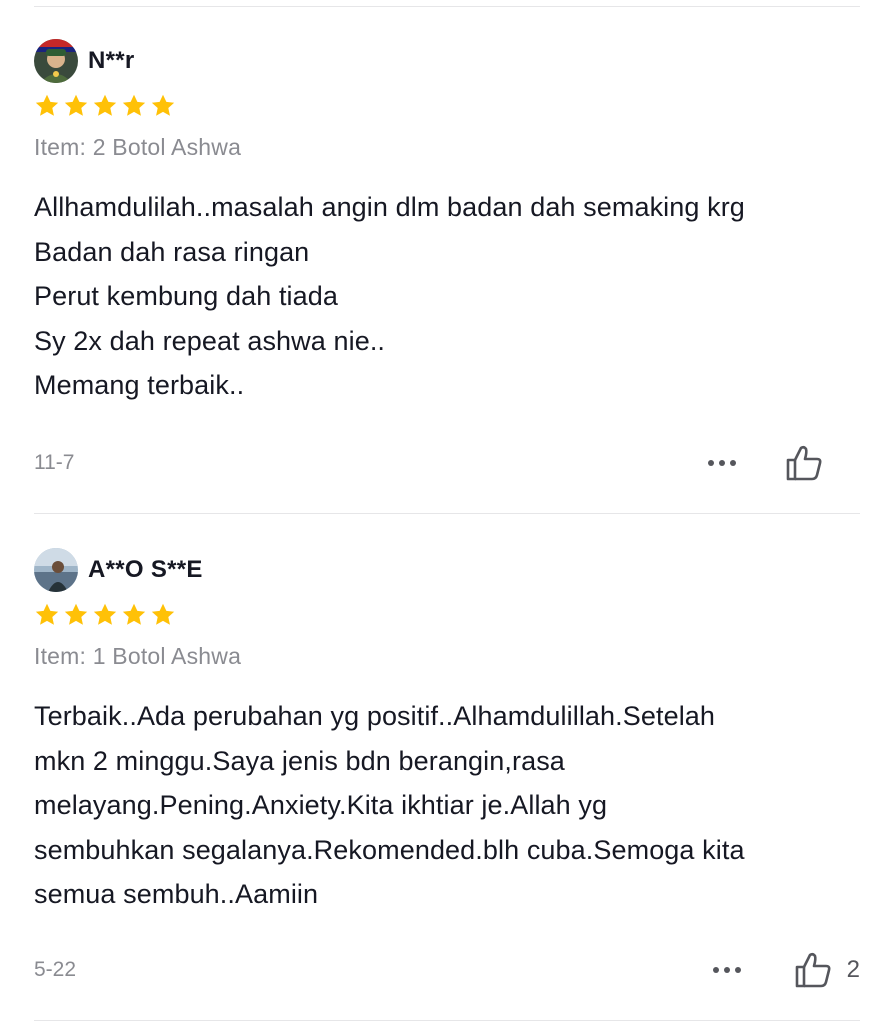 Image resolution: width=894 pixels, height=1024 pixels. I want to click on bottom-divider, so click(447, 1020).